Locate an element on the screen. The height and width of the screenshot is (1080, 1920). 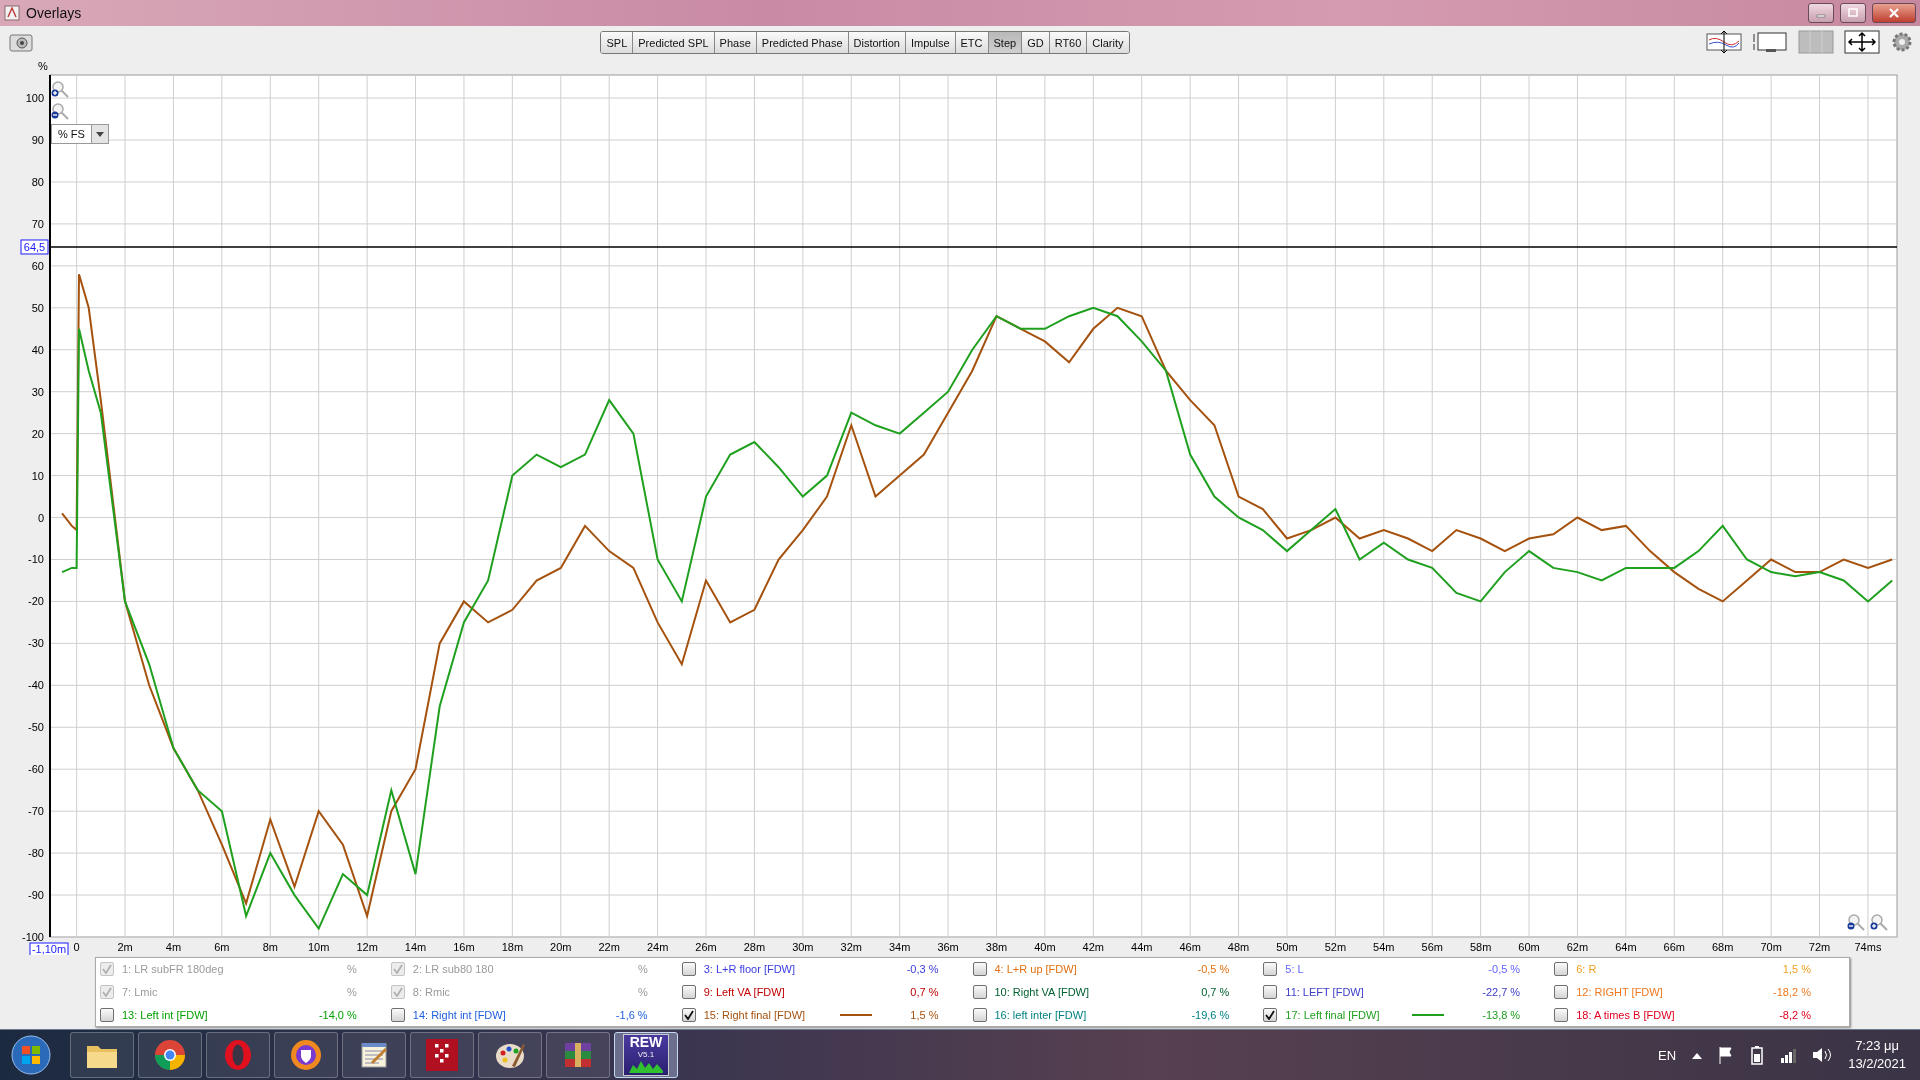
x-tick-label: 6m is located at coordinates (222, 947).